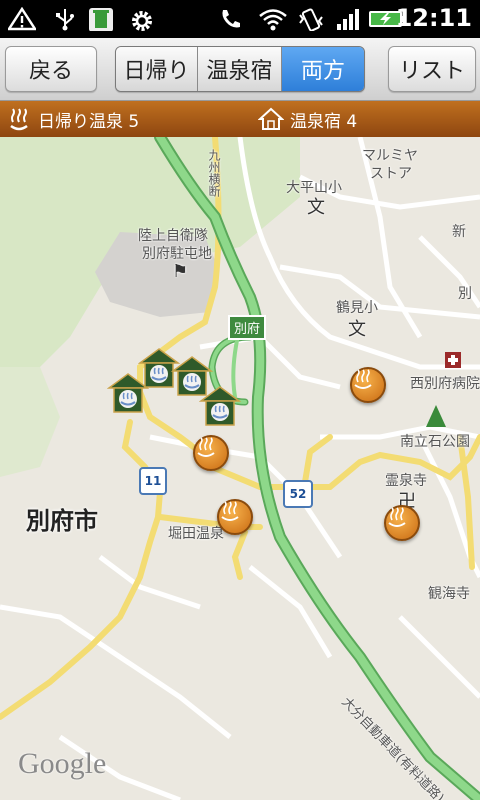 The image size is (480, 800). Describe the element at coordinates (65, 20) in the screenshot. I see `usb-icon` at that location.